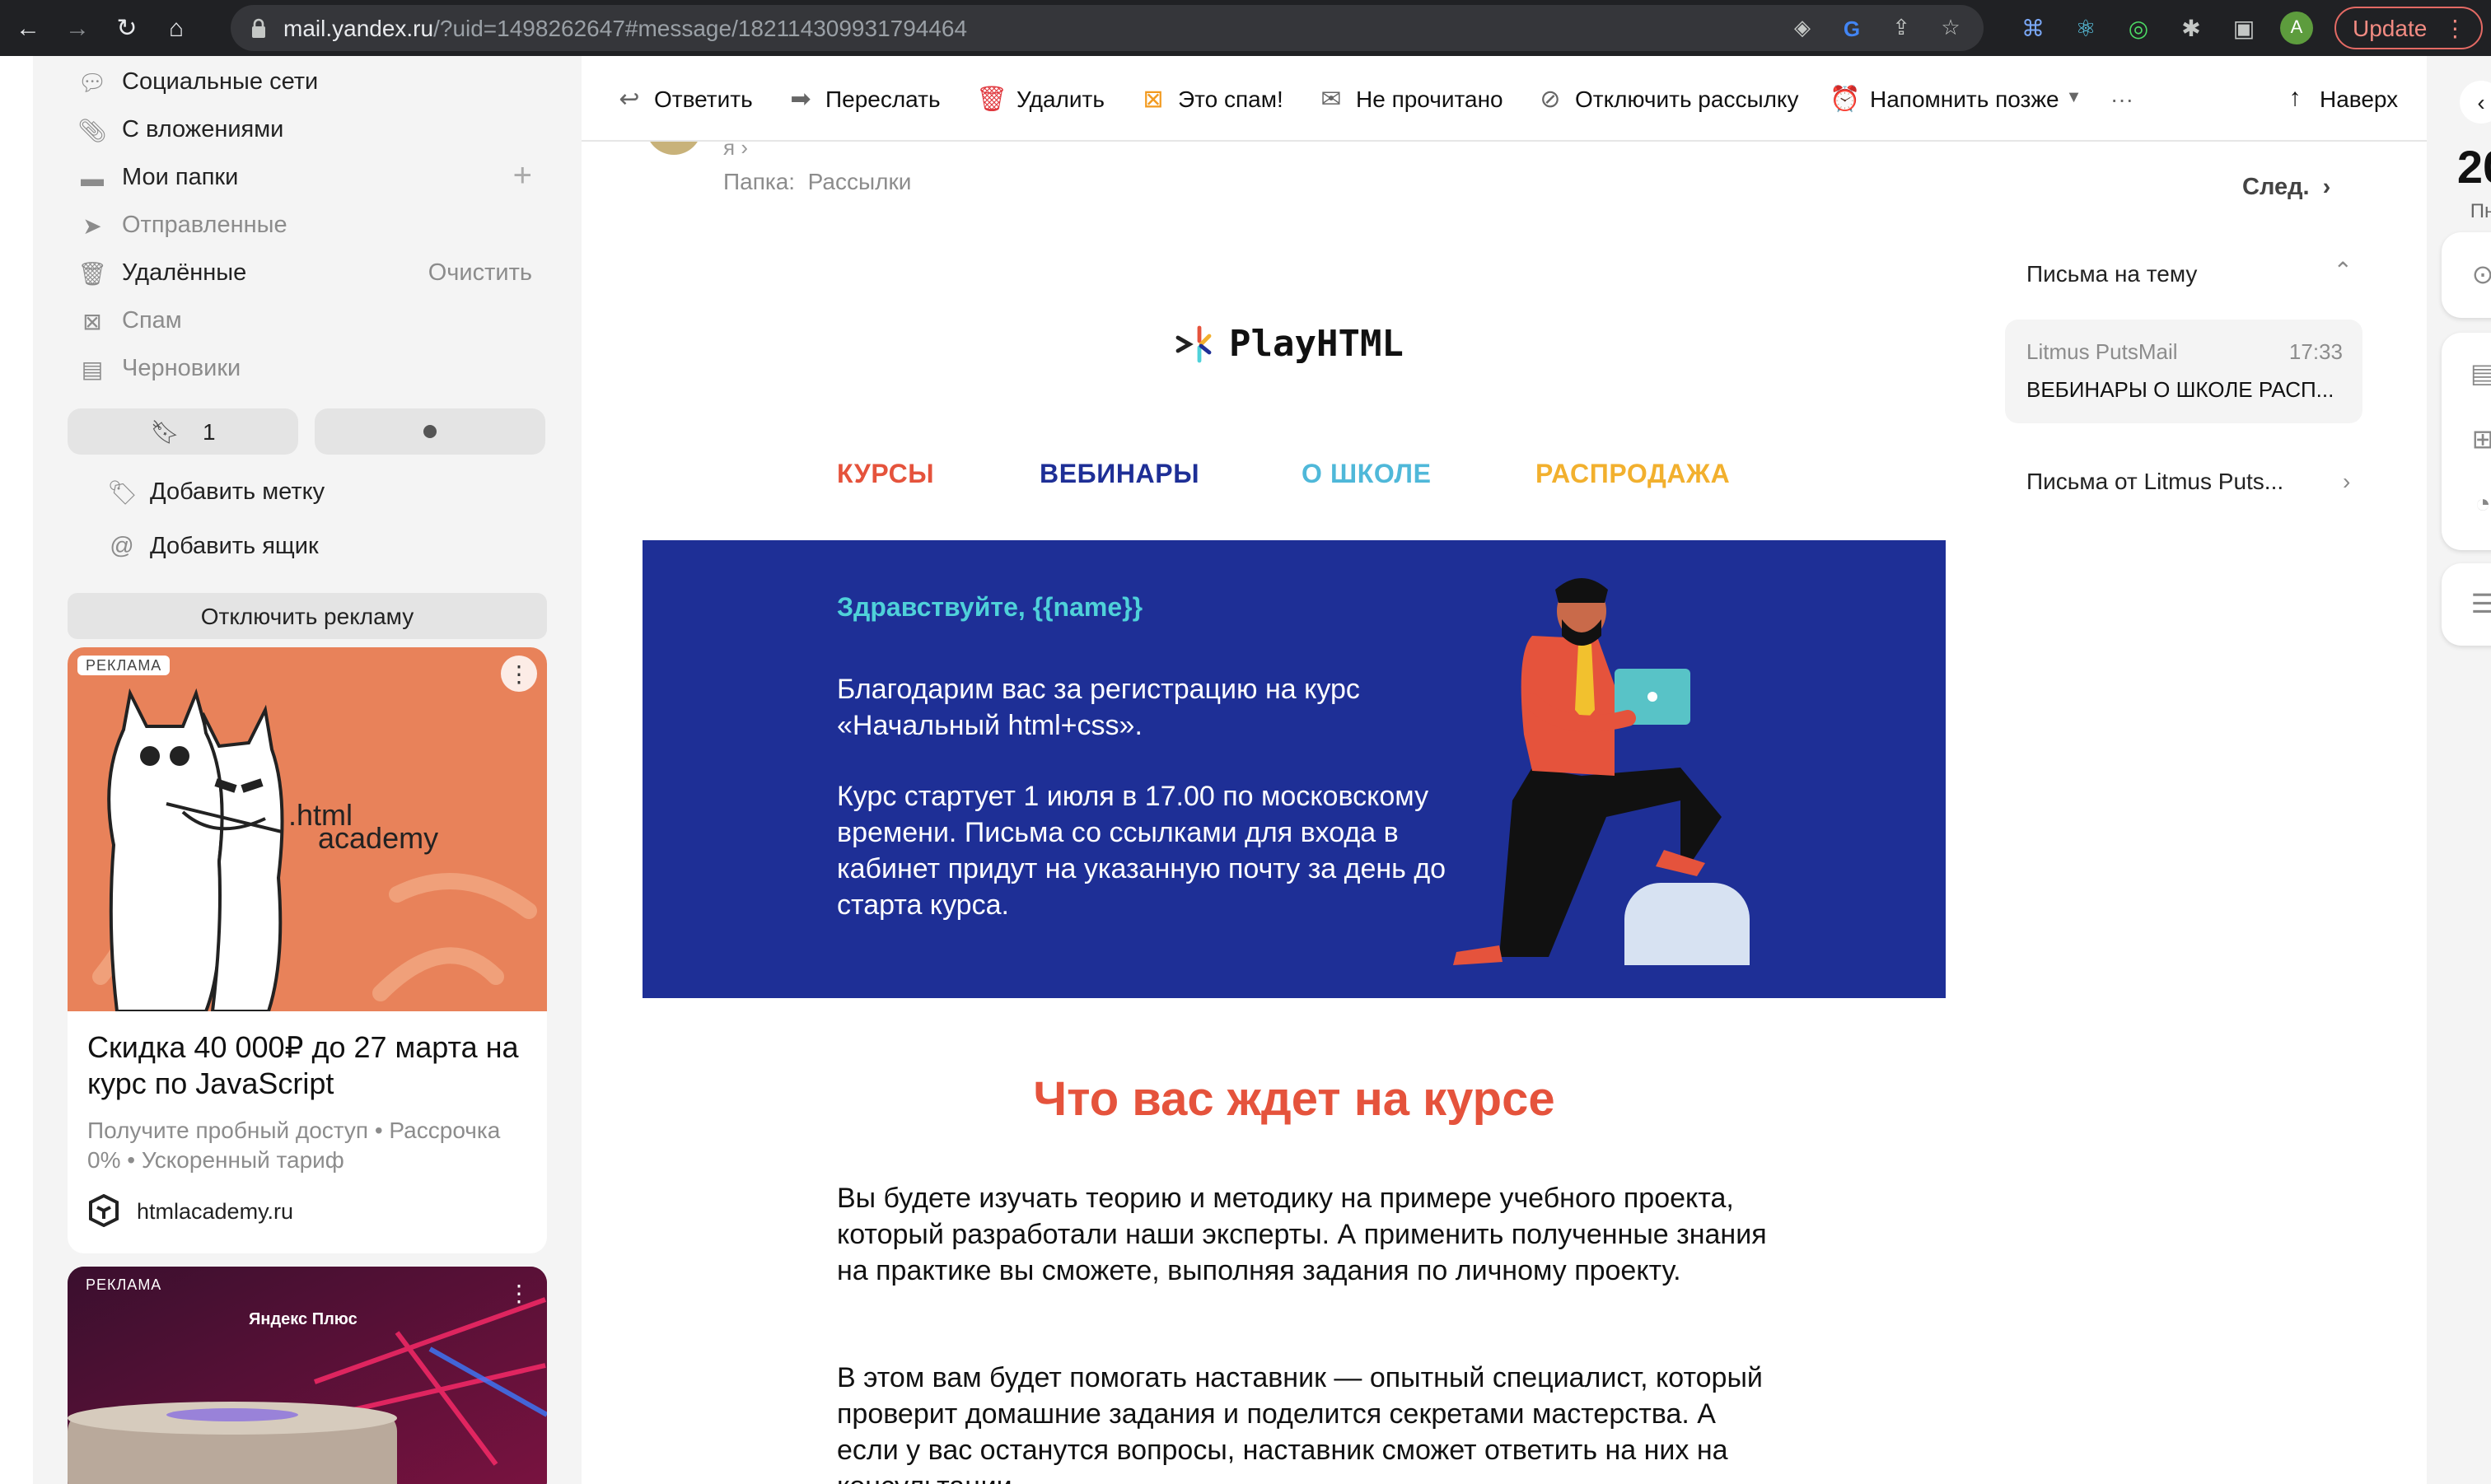 The height and width of the screenshot is (1484, 2491). I want to click on envelope-icon: ✉, so click(1331, 99).